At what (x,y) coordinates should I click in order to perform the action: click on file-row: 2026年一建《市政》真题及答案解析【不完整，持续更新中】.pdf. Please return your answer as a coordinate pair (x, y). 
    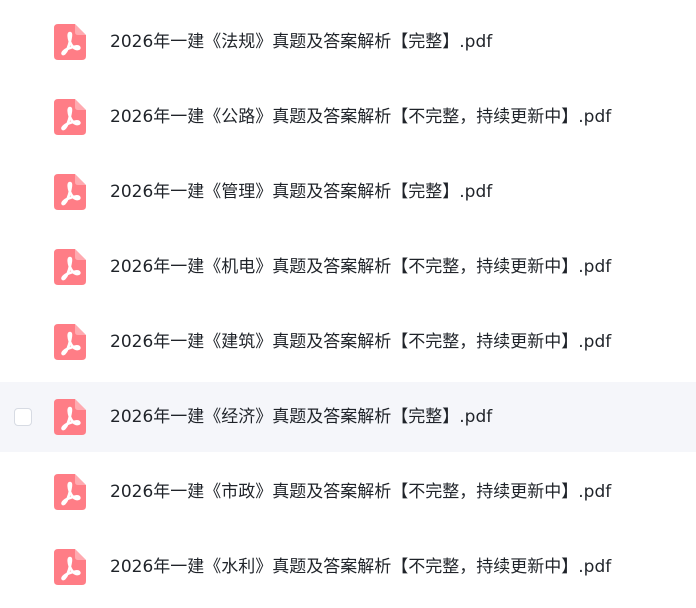
    Looking at the image, I should click on (348, 492).